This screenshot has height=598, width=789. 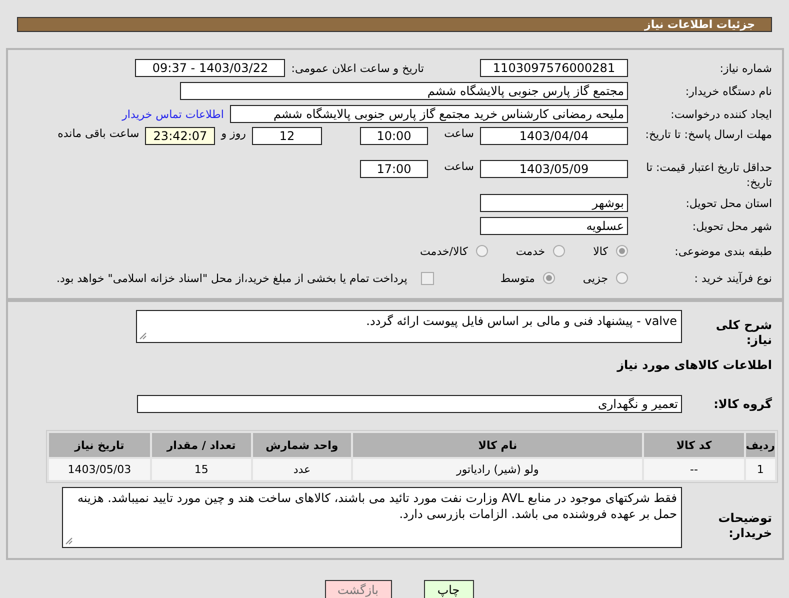 What do you see at coordinates (744, 526) in the screenshot?
I see `field-label: توضیحات خریدار:` at bounding box center [744, 526].